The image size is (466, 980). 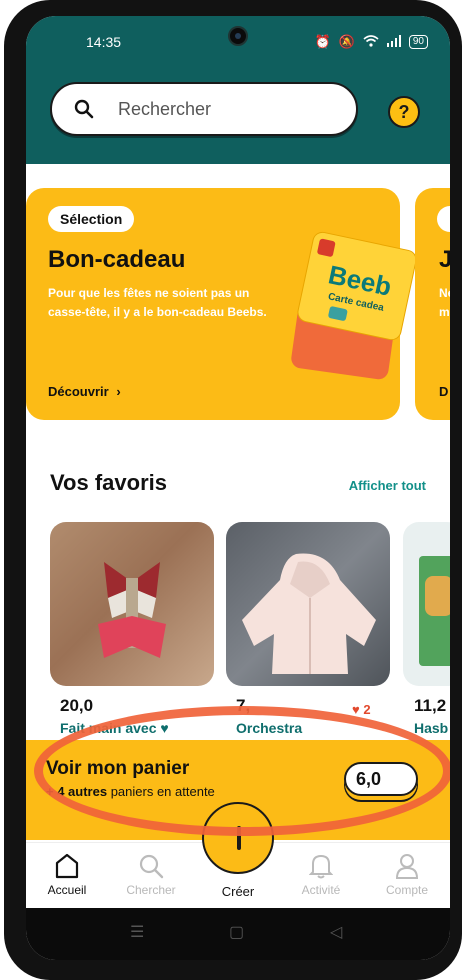 What do you see at coordinates (67, 866) in the screenshot?
I see `home-icon` at bounding box center [67, 866].